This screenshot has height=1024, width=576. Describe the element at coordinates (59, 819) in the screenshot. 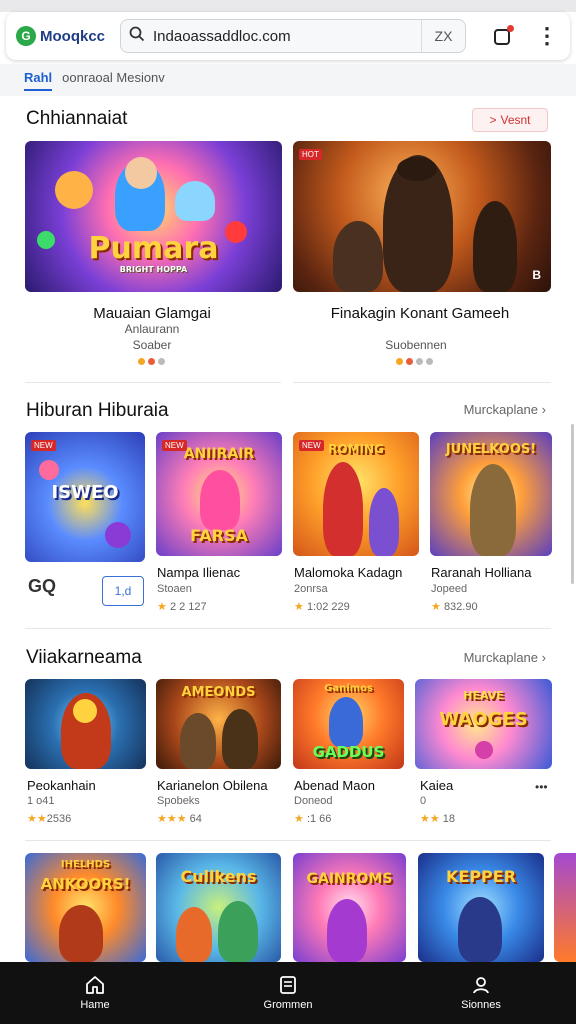

I see `rating-value: 2536` at that location.